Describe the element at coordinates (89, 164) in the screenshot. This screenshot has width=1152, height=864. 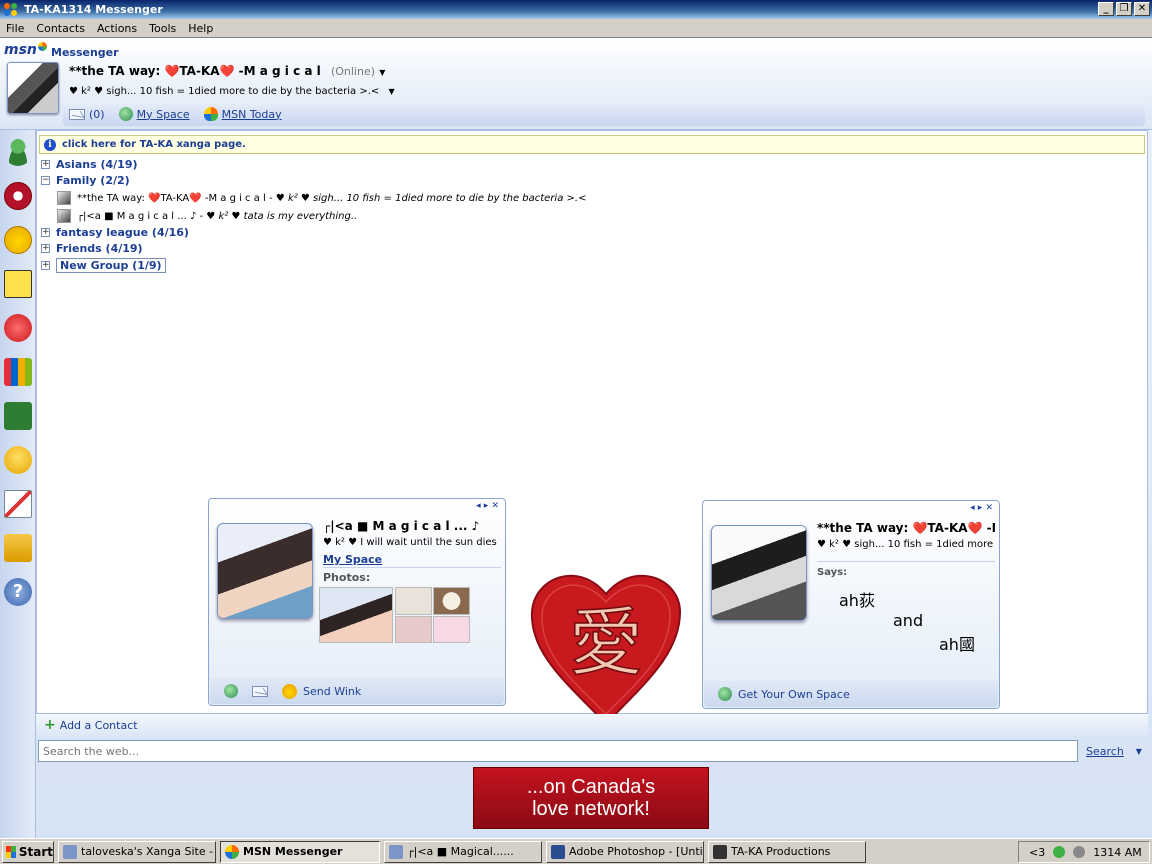
I see `group-asians: + Asians (4/19)` at that location.